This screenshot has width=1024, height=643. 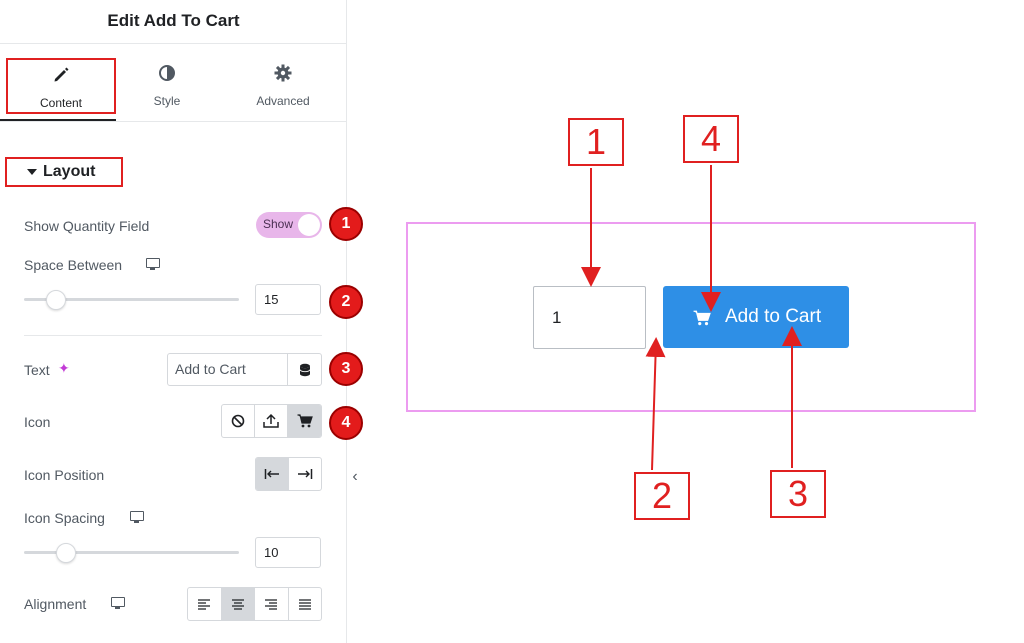 I want to click on collapse-panel-button: ‹, so click(x=355, y=477).